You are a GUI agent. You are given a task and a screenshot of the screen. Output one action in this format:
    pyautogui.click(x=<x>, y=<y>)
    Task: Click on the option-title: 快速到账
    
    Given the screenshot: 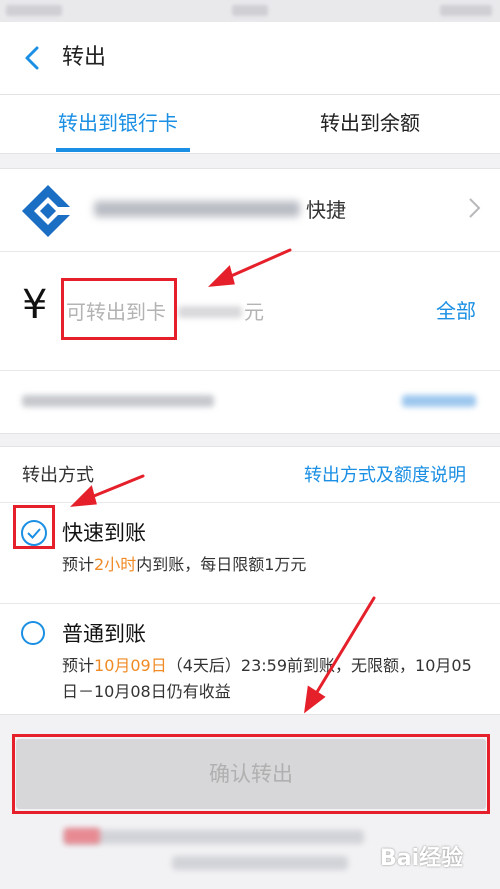 What is the action you would take?
    pyautogui.click(x=104, y=533)
    